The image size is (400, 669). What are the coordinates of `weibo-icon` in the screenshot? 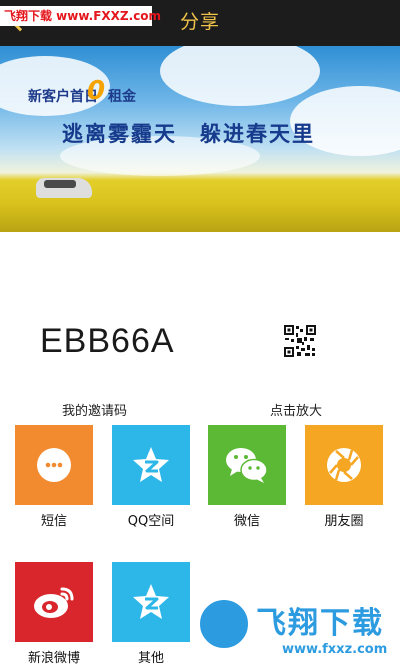 It's located at (54, 602).